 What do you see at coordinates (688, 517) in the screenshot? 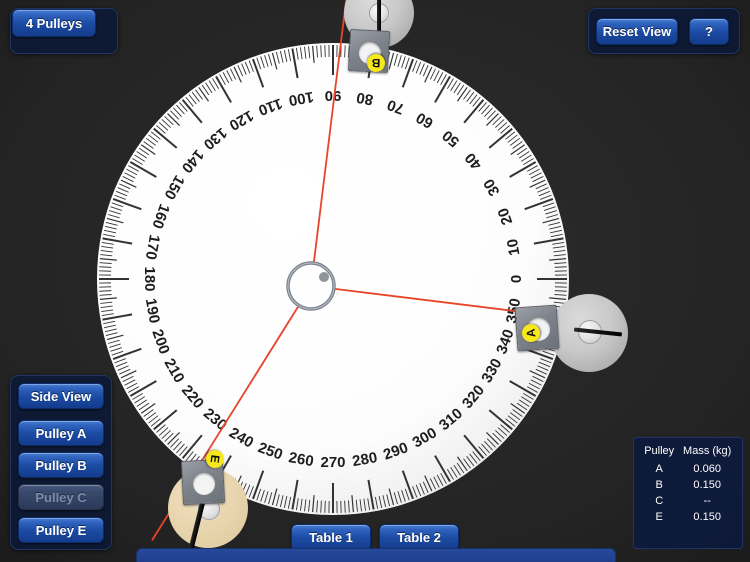
I see `table-row: E 0.150` at bounding box center [688, 517].